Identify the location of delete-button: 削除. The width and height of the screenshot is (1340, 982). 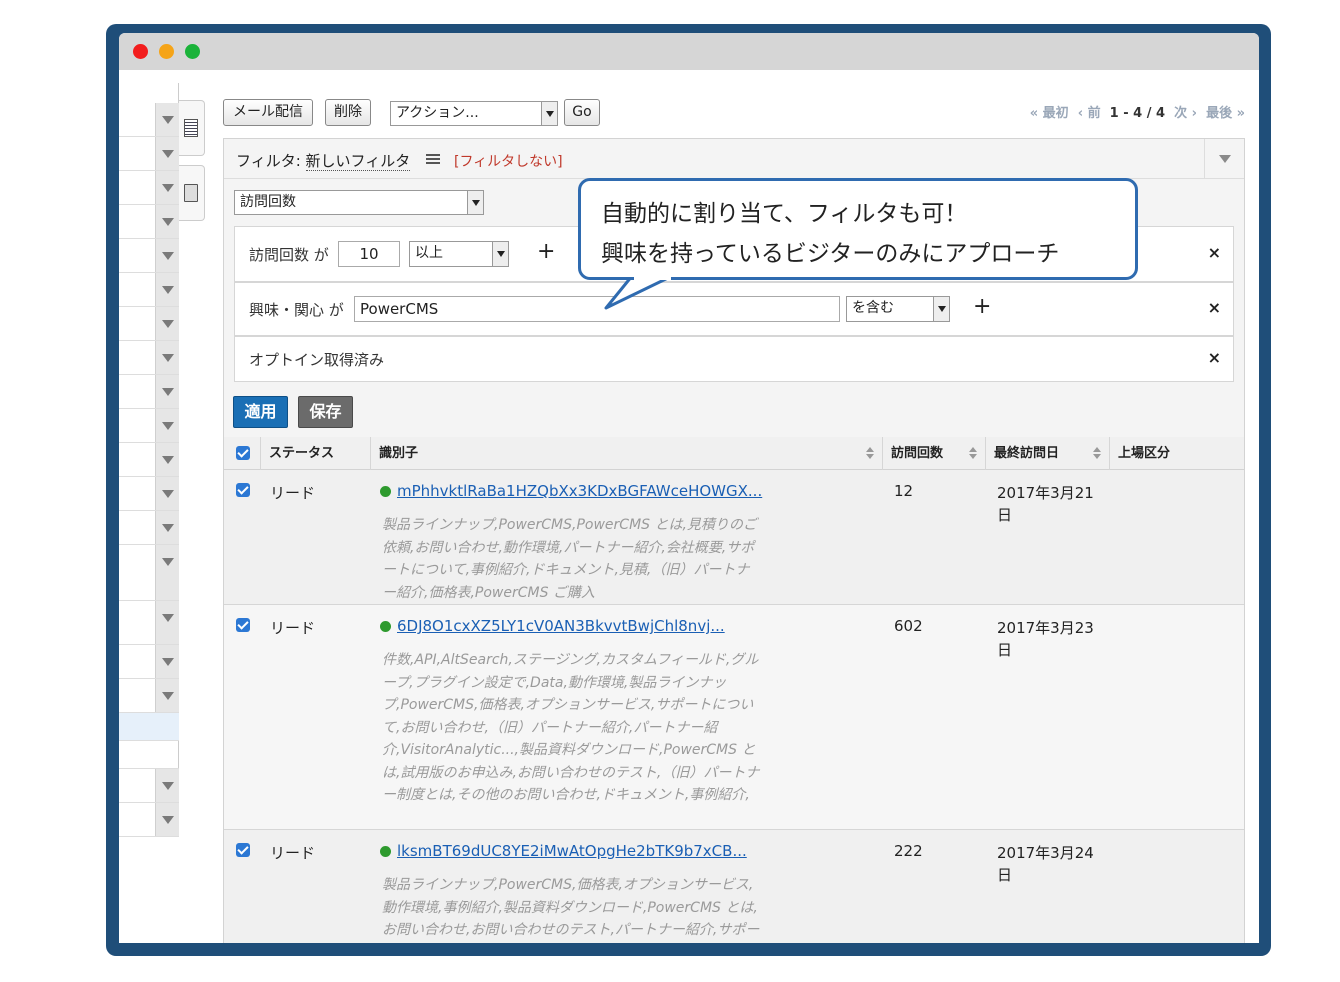
(348, 112).